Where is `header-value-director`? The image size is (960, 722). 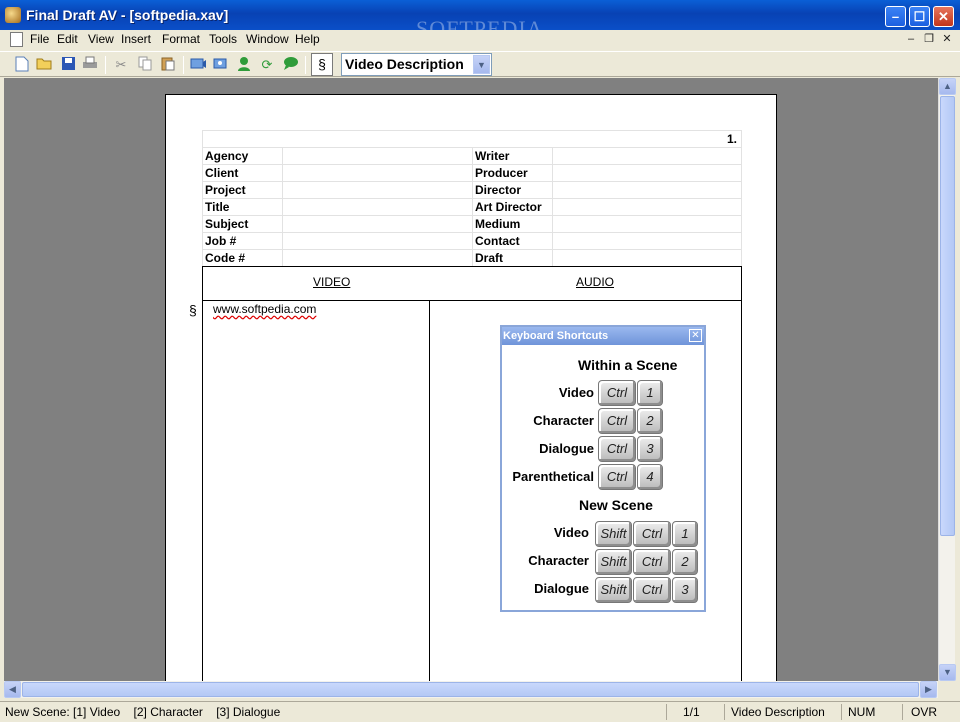 header-value-director is located at coordinates (647, 190).